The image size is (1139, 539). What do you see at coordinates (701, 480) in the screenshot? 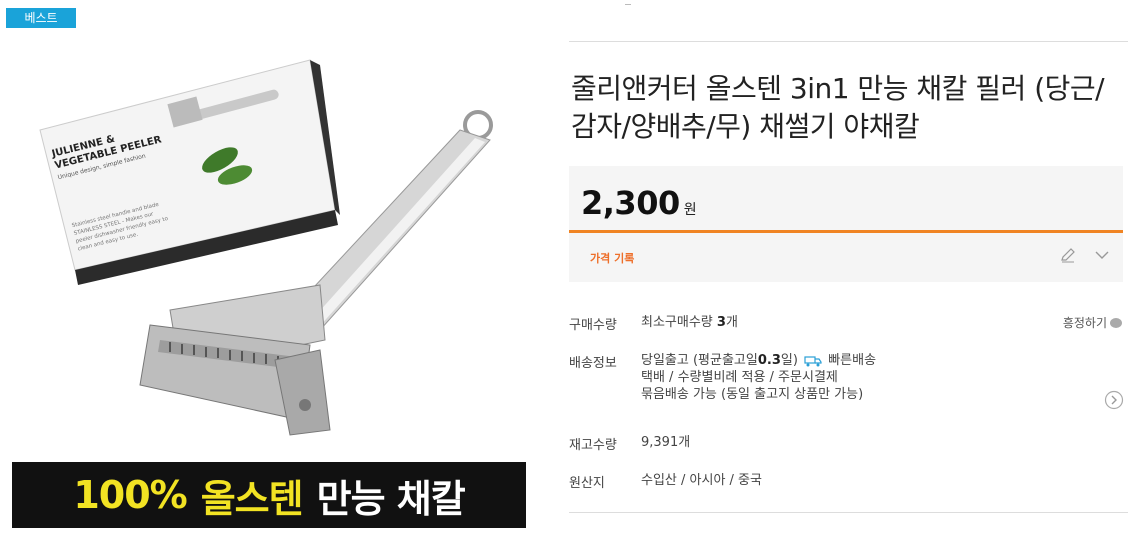
I see `origin-value: 수입산 / 아시아 / 중국` at bounding box center [701, 480].